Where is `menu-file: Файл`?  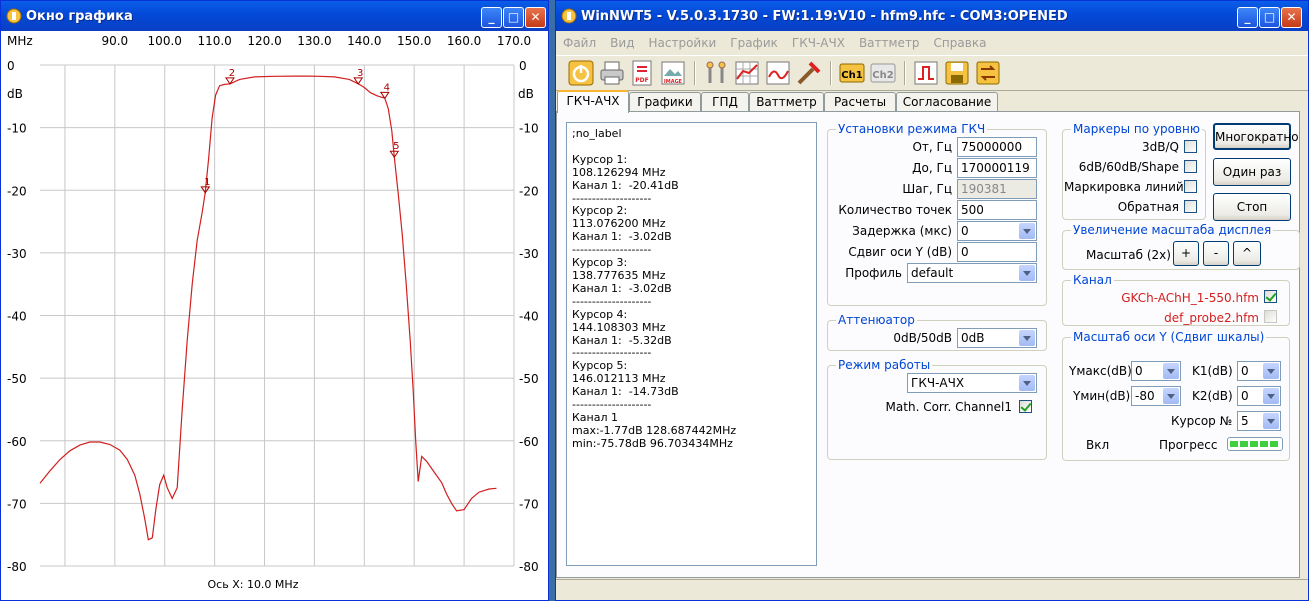
menu-file: Файл is located at coordinates (579, 41).